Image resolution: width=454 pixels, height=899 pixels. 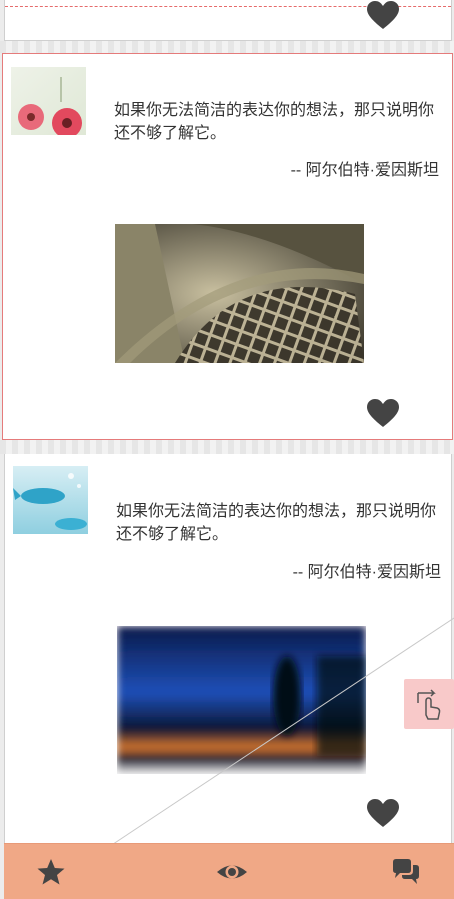 I want to click on star-icon, so click(x=51, y=872).